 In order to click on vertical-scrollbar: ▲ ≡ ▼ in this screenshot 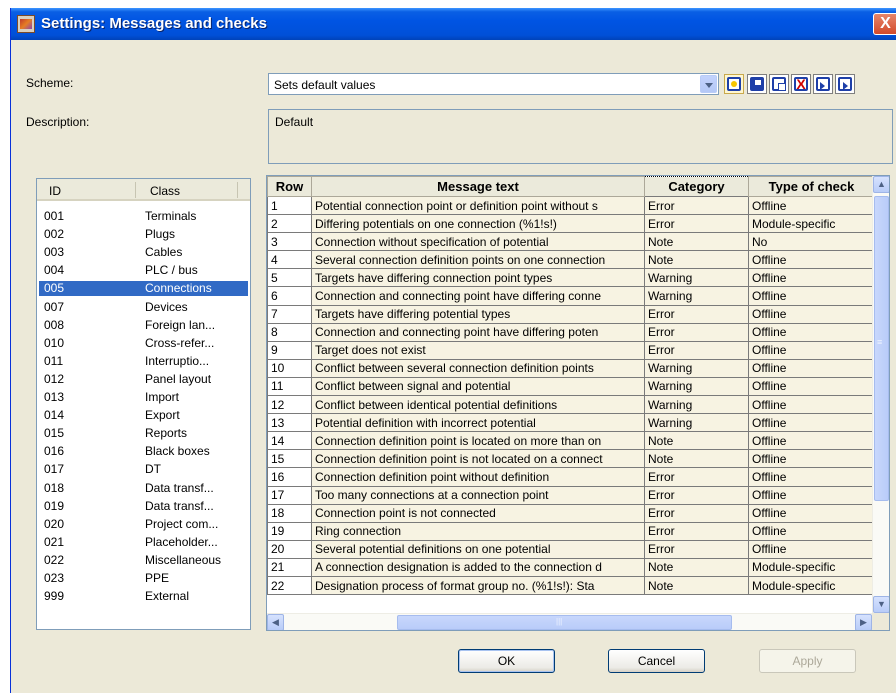, I will do `click(880, 394)`.